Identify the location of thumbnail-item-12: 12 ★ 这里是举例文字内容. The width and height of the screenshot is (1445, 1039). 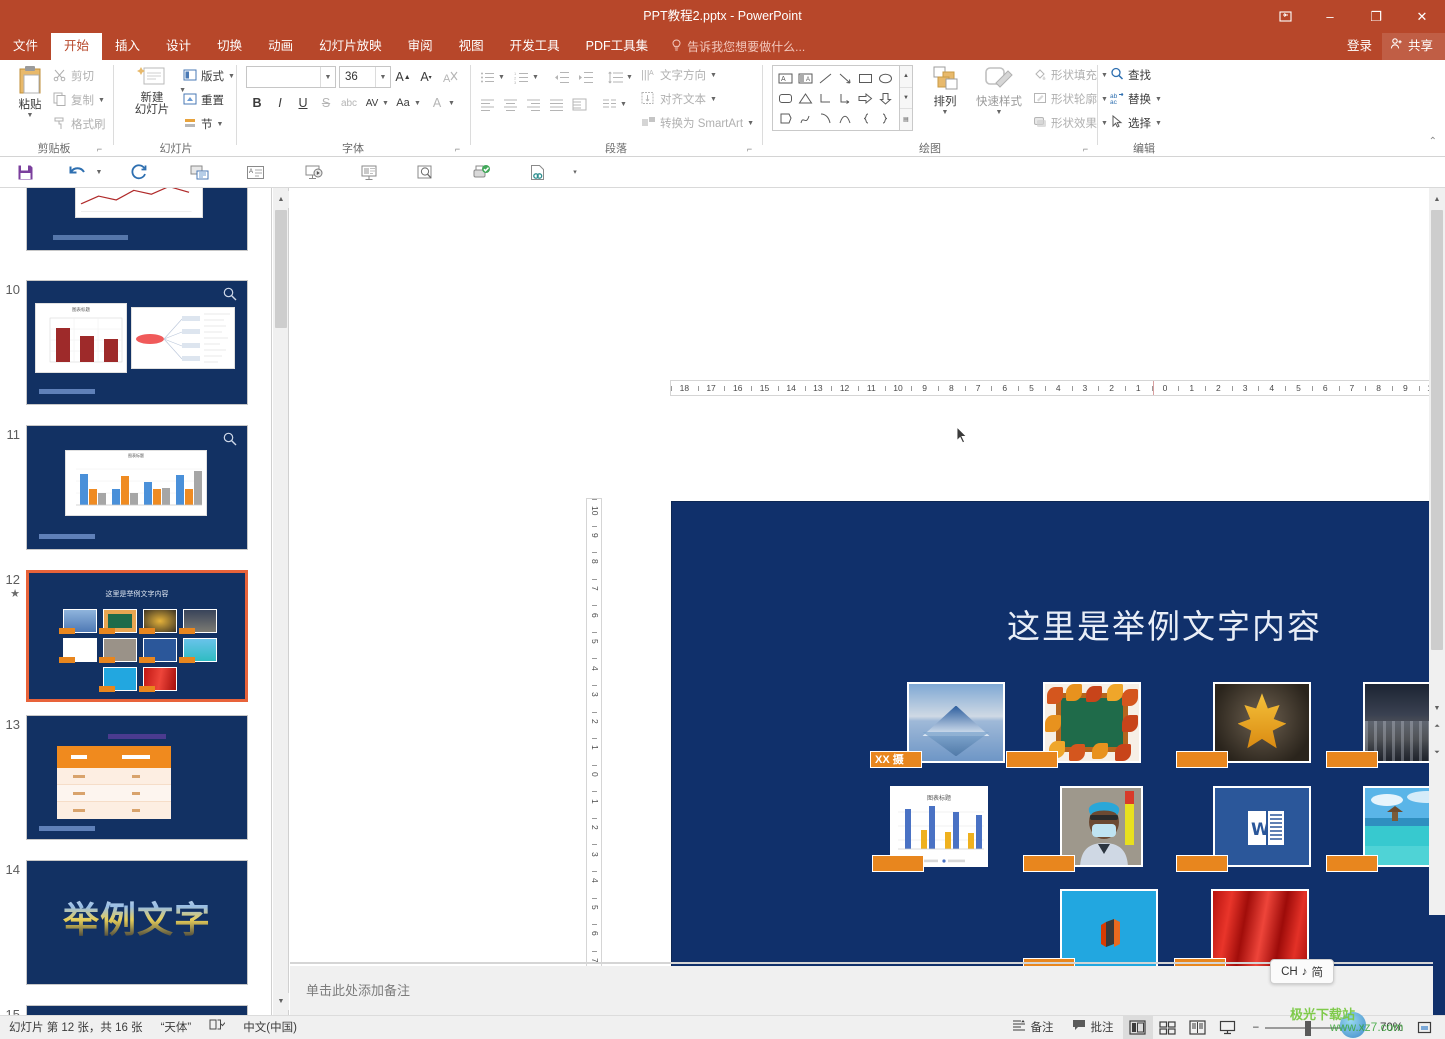
(131, 636).